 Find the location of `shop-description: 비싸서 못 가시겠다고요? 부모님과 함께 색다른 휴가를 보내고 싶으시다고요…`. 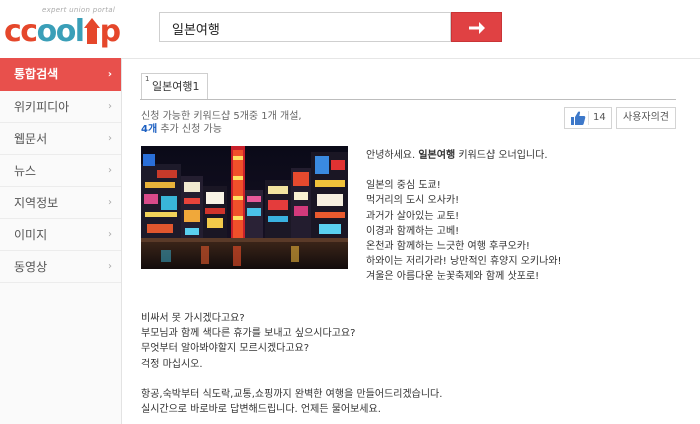

shop-description: 비싸서 못 가시겠다고요? 부모님과 함께 색다른 휴가를 보내고 싶으시다고요… is located at coordinates (291, 364).